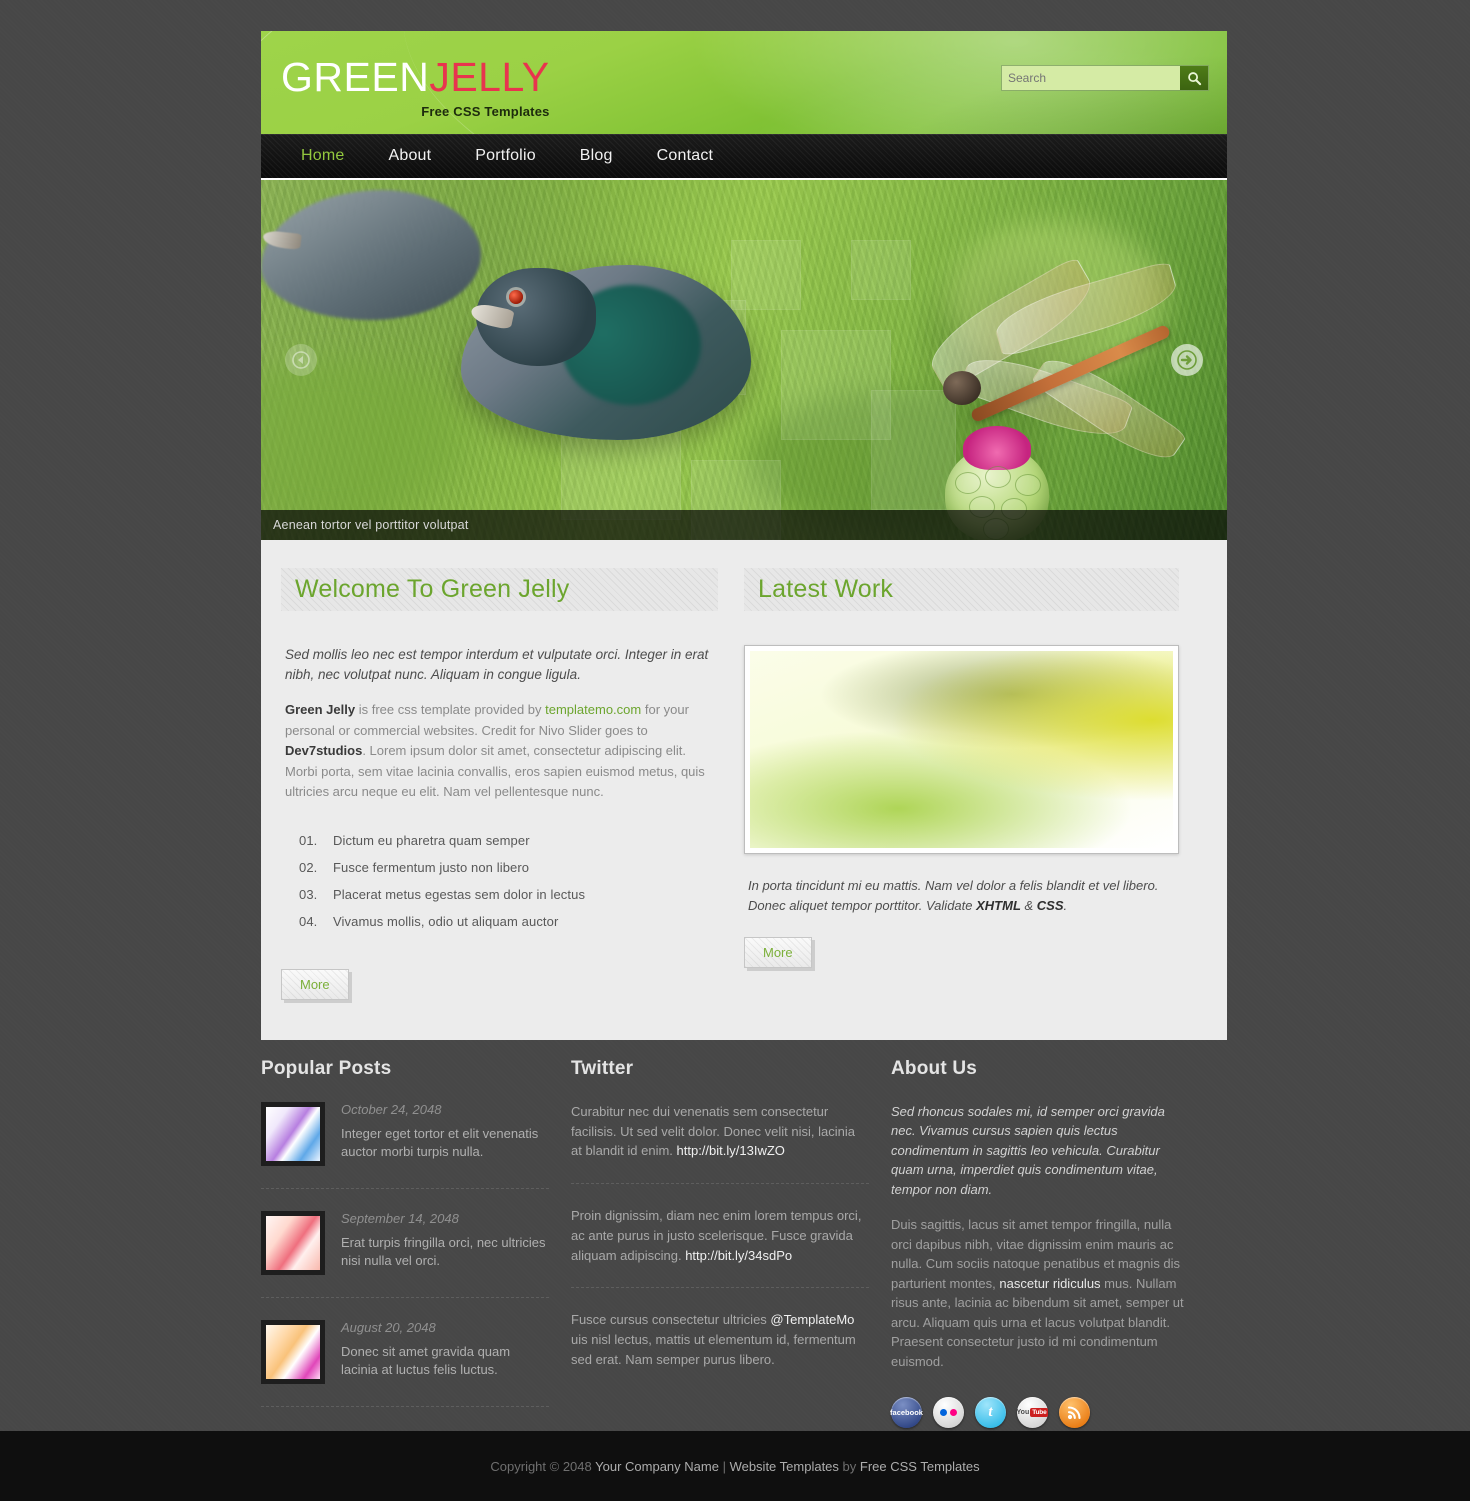  I want to click on bird-eye, so click(516, 297).